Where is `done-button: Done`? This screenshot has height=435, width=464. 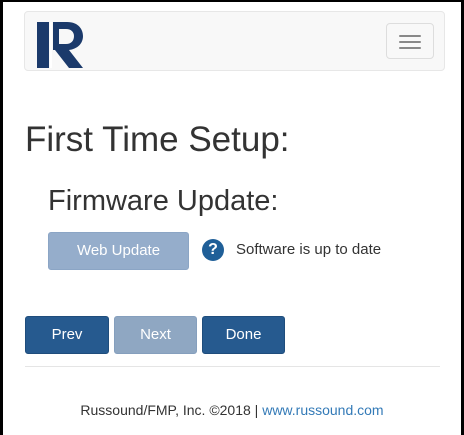
done-button: Done is located at coordinates (243, 335).